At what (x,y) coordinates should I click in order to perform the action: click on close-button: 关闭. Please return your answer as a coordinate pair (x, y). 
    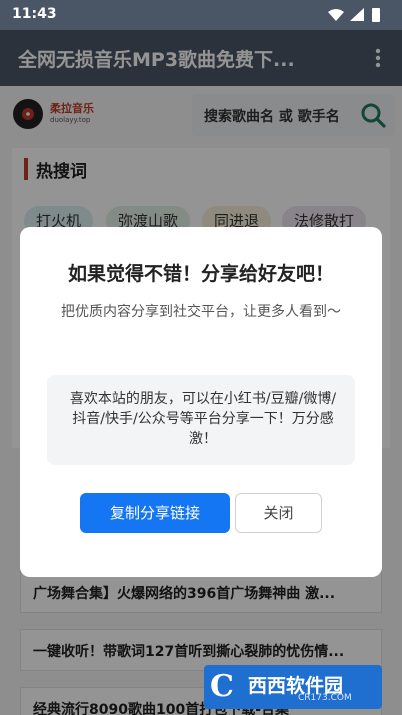
    Looking at the image, I should click on (278, 513).